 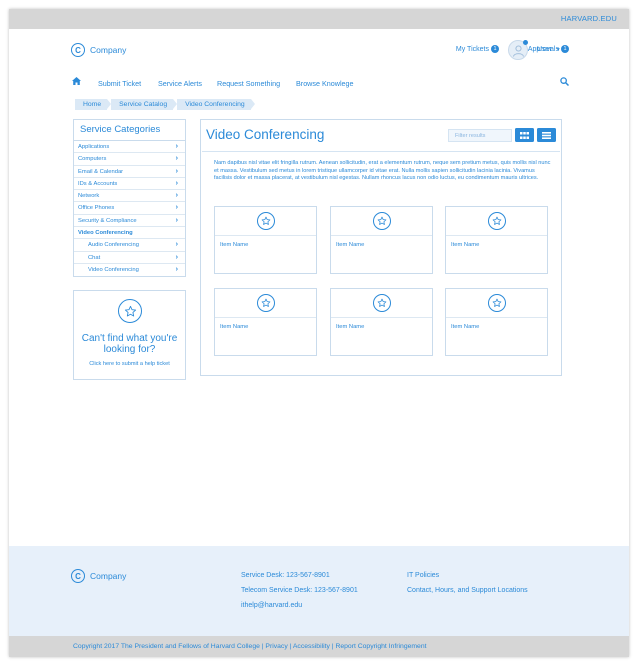 I want to click on footer-logo: C Company, so click(x=98, y=576).